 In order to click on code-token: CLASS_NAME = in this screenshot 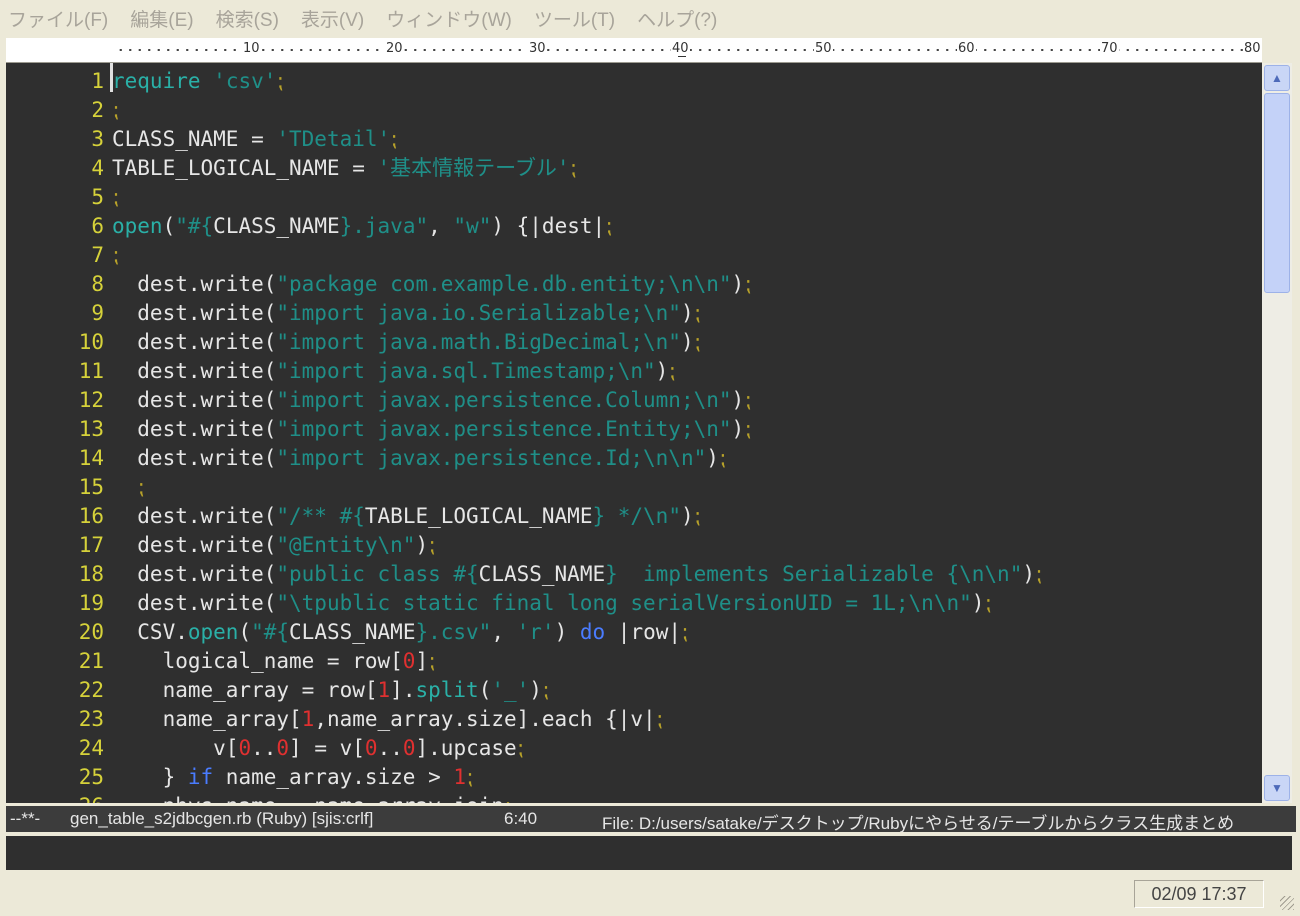, I will do `click(194, 139)`.